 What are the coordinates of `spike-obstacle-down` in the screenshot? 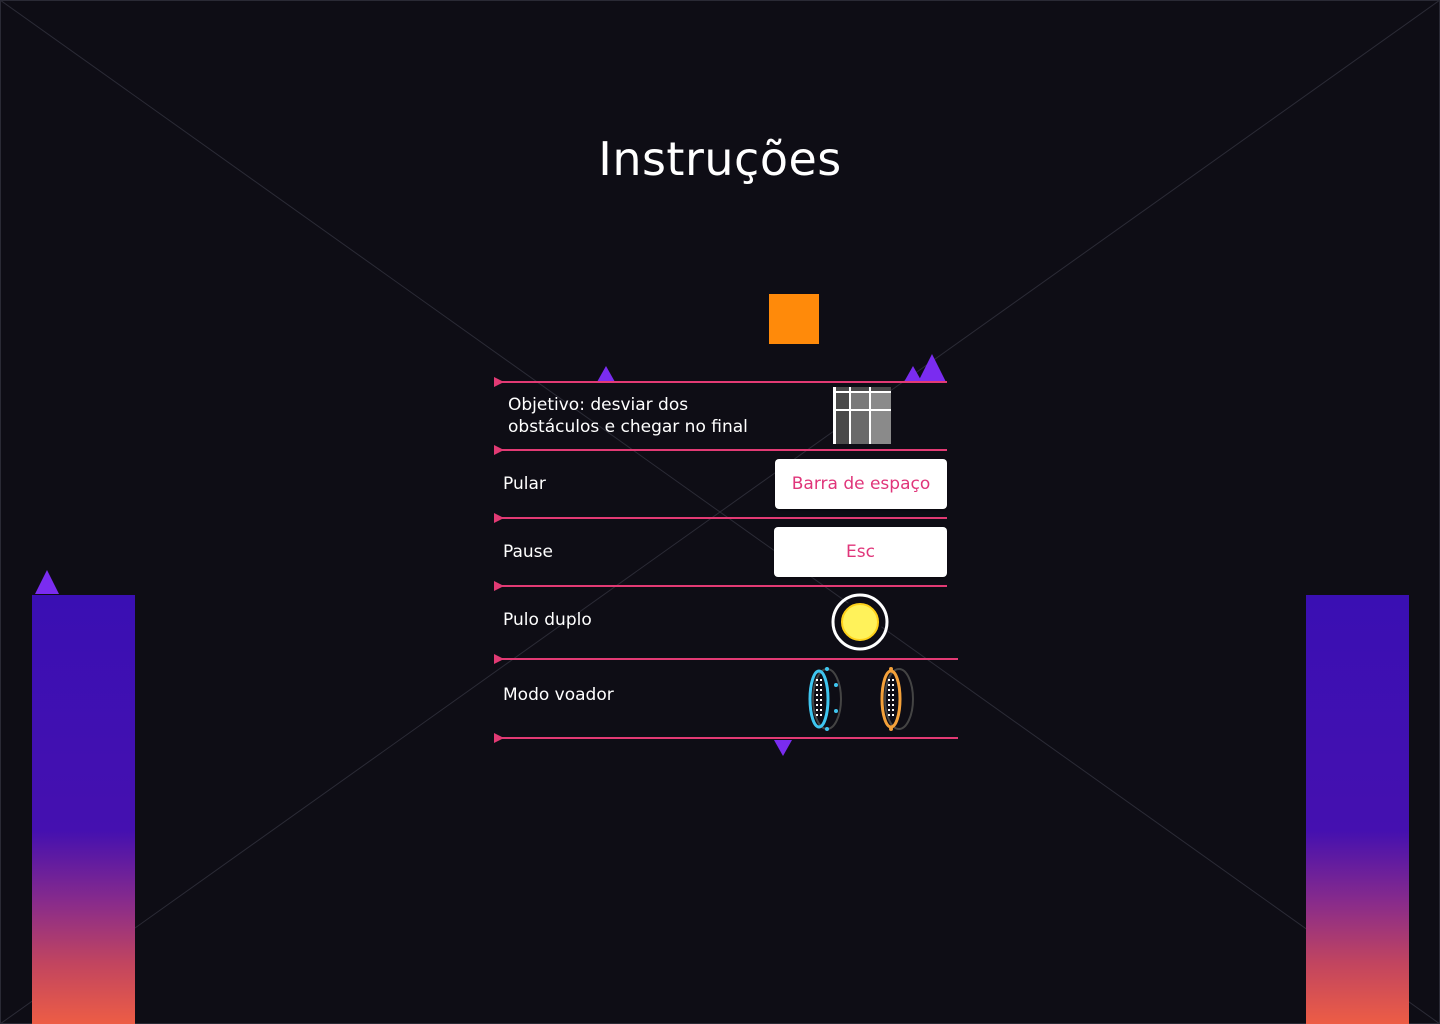 It's located at (783, 748).